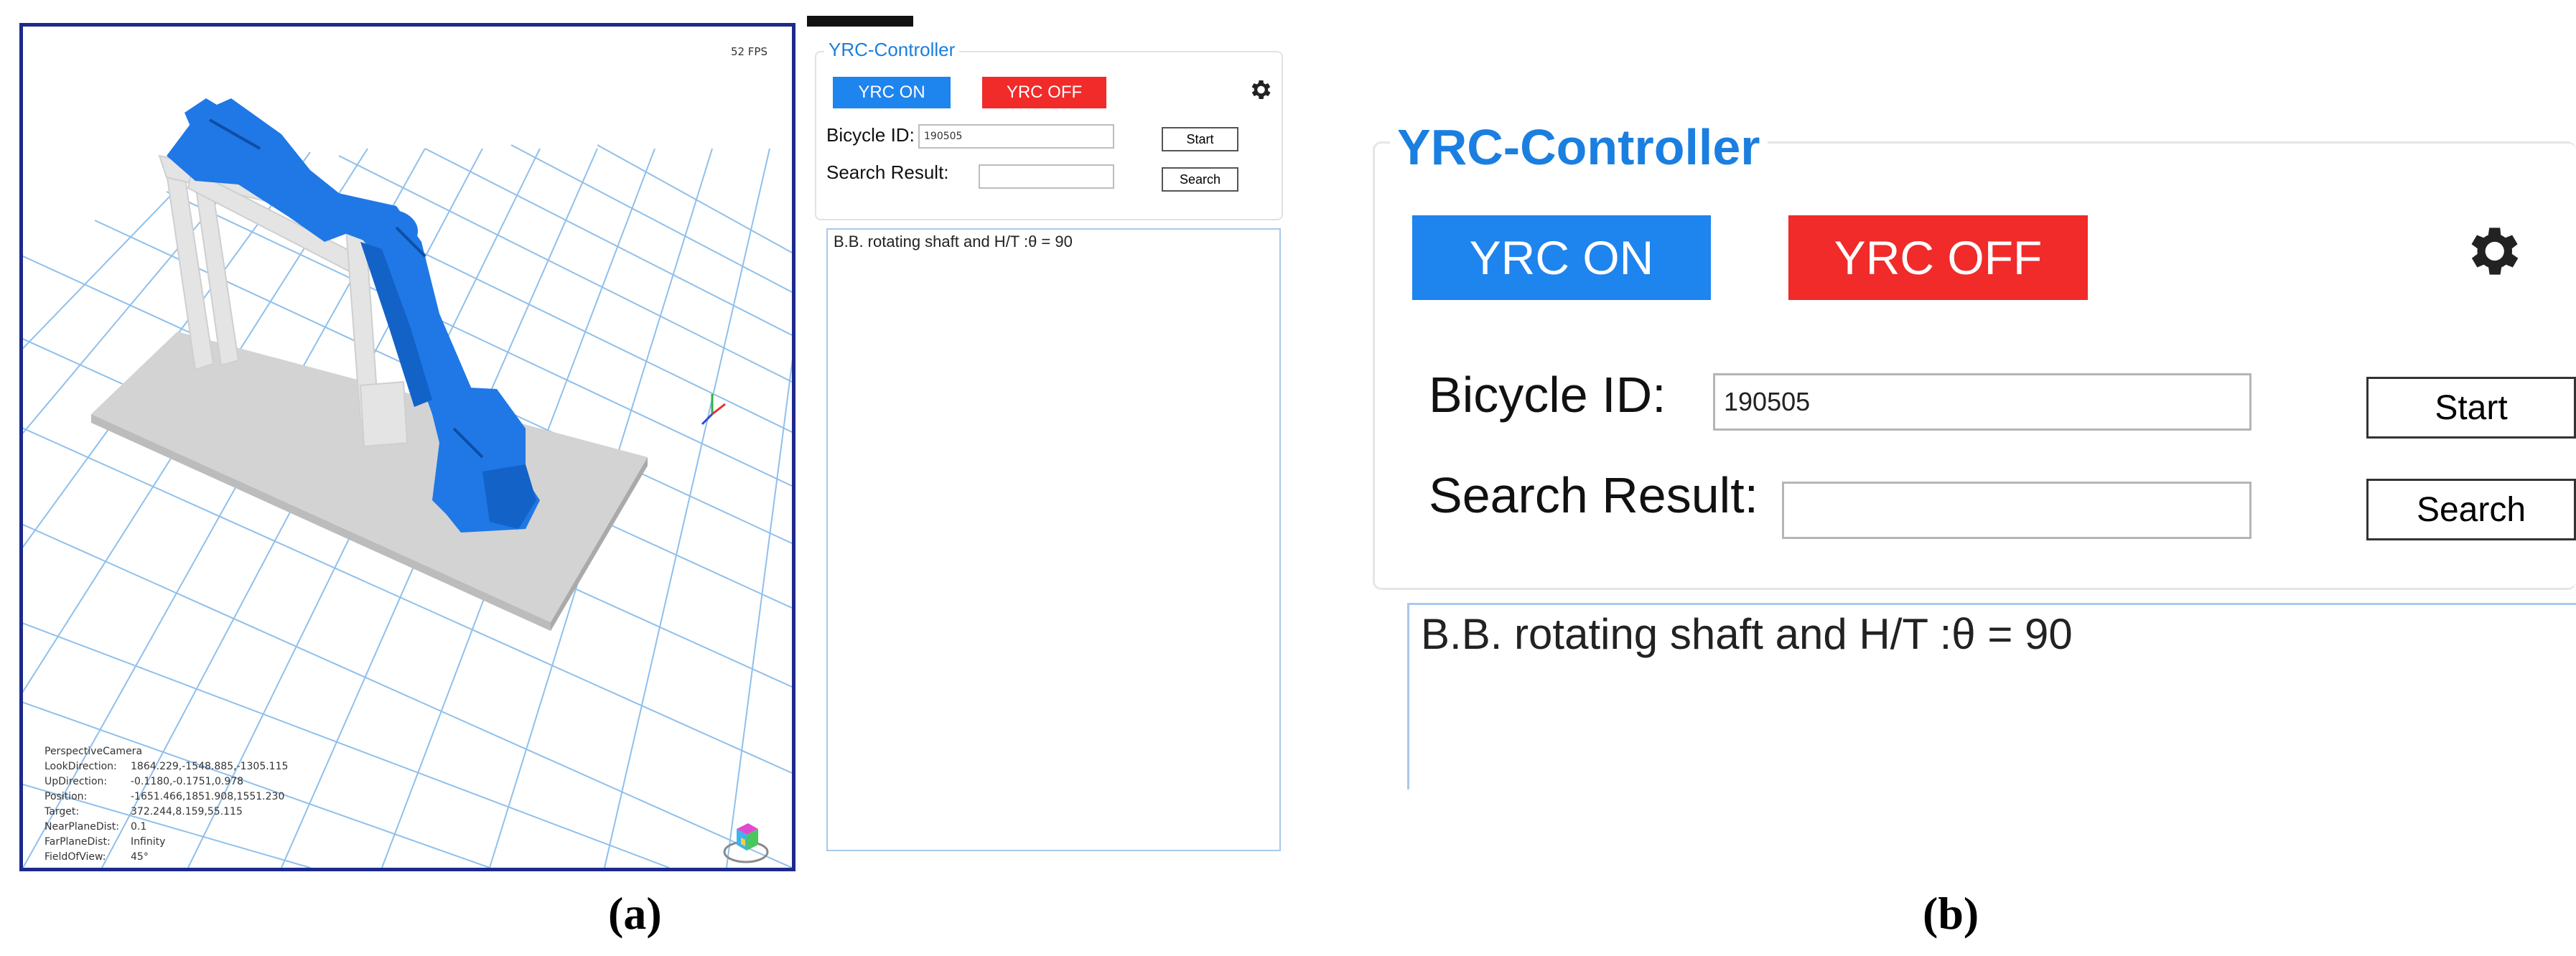 The image size is (2576, 956). I want to click on camera-info-key: Position:, so click(66, 796).